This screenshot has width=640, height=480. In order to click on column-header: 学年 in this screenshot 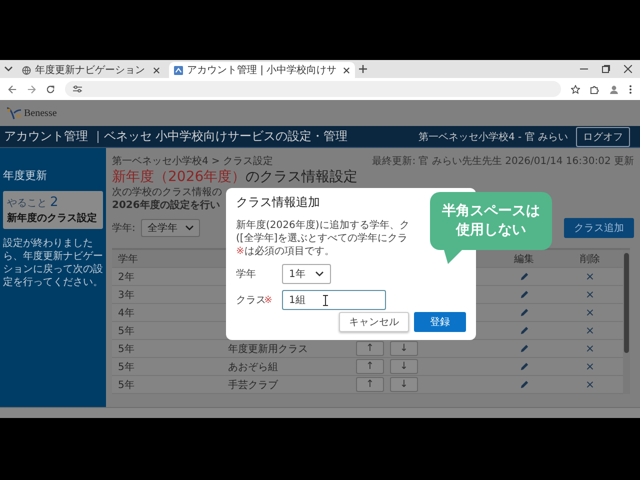, I will do `click(128, 259)`.